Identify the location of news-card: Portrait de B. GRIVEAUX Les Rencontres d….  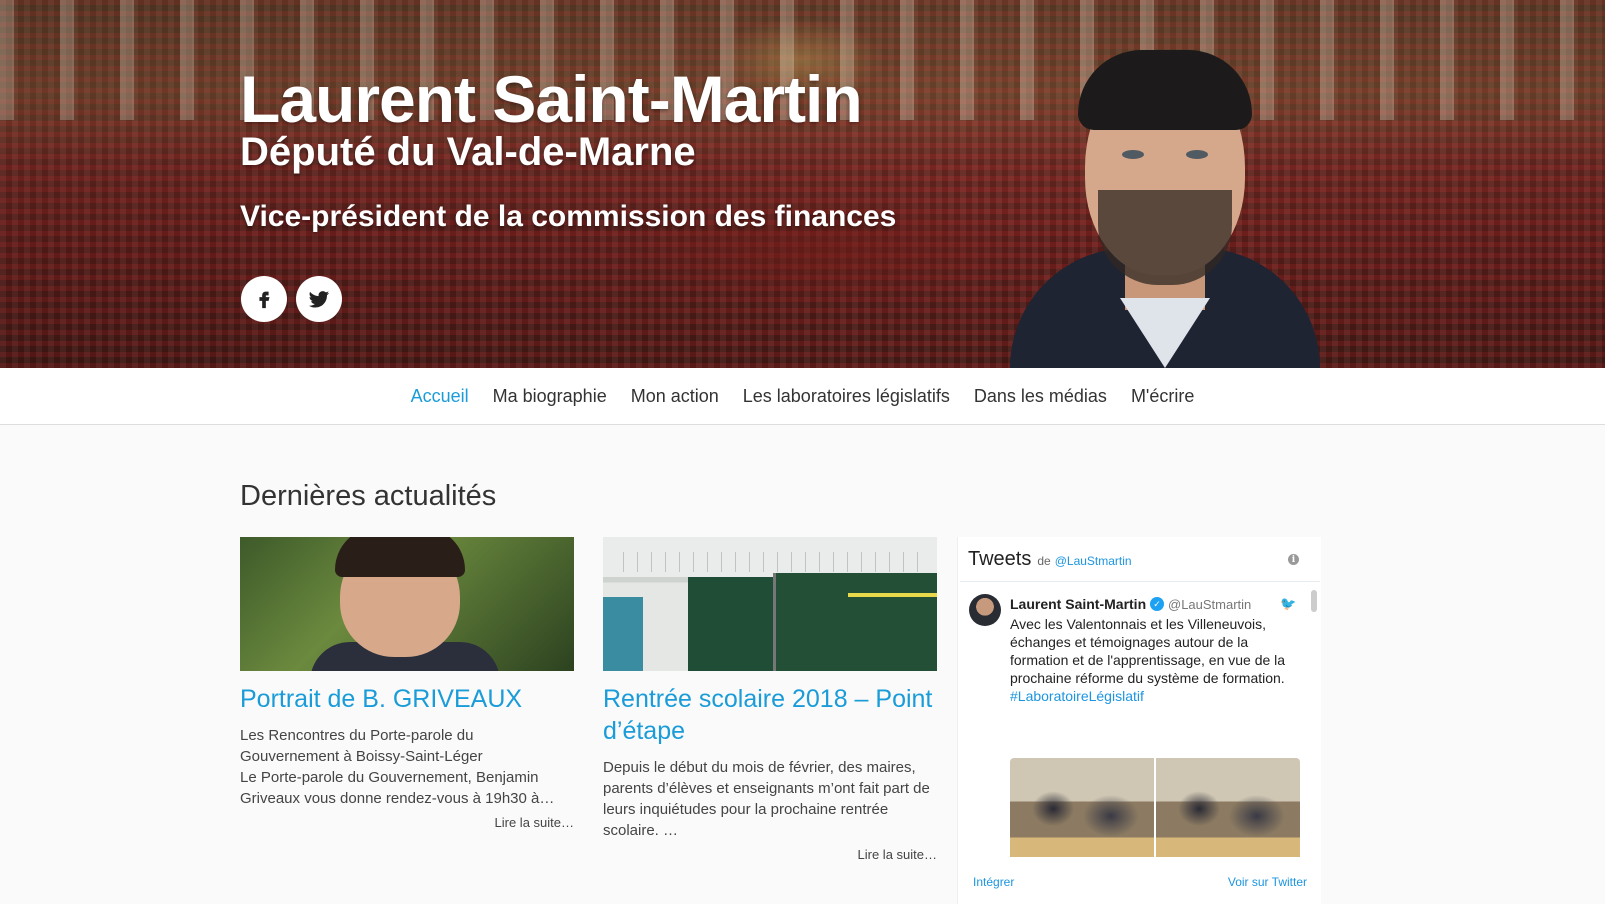
(407, 683).